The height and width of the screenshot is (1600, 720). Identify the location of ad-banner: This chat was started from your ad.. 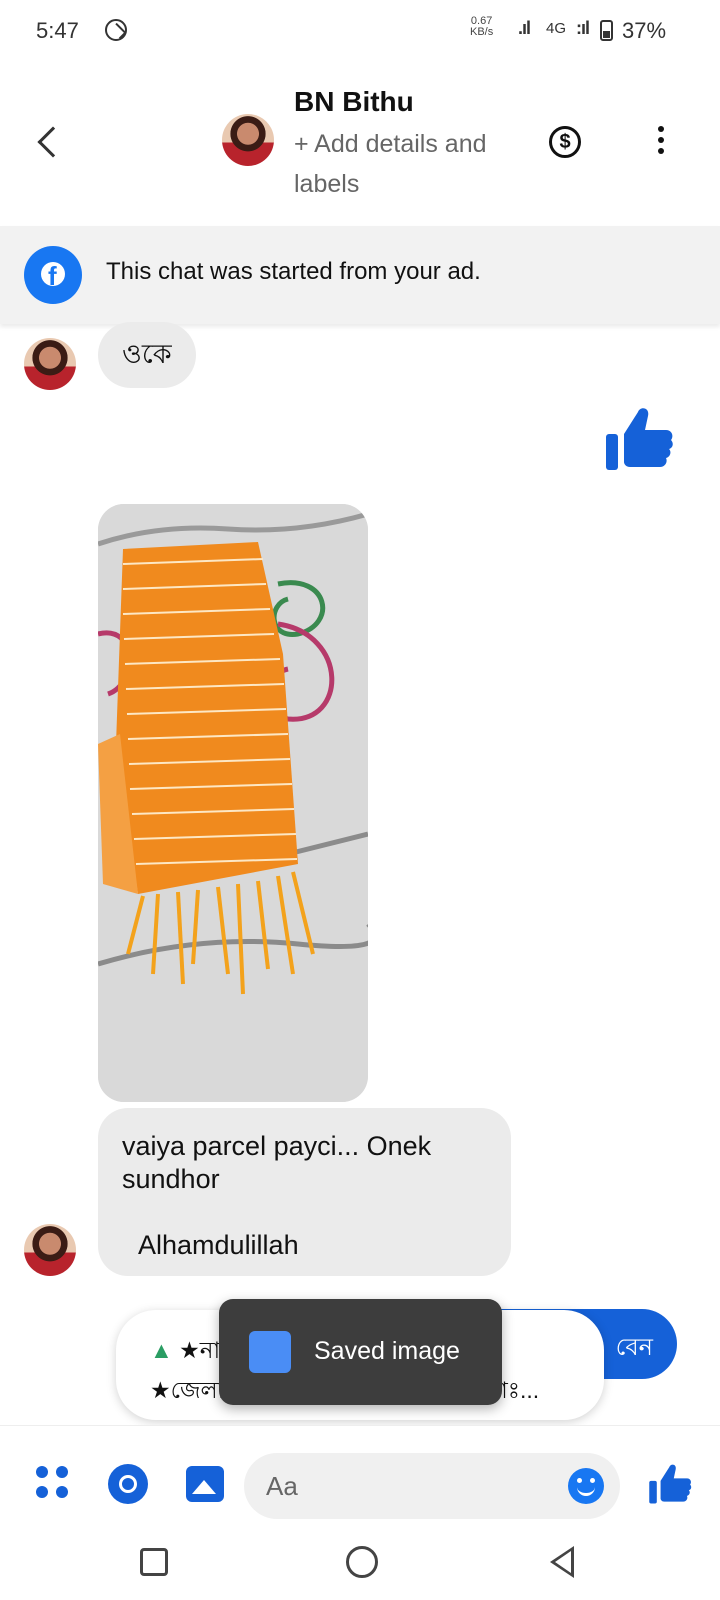
(360, 275).